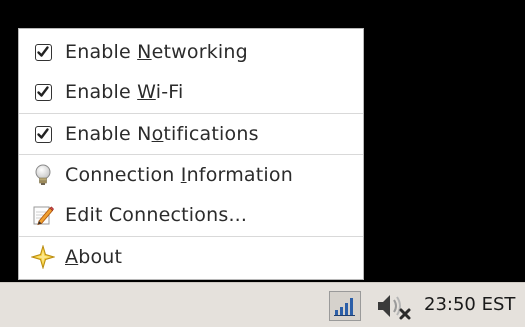 This screenshot has width=525, height=327. I want to click on volume-muted-icon, so click(394, 306).